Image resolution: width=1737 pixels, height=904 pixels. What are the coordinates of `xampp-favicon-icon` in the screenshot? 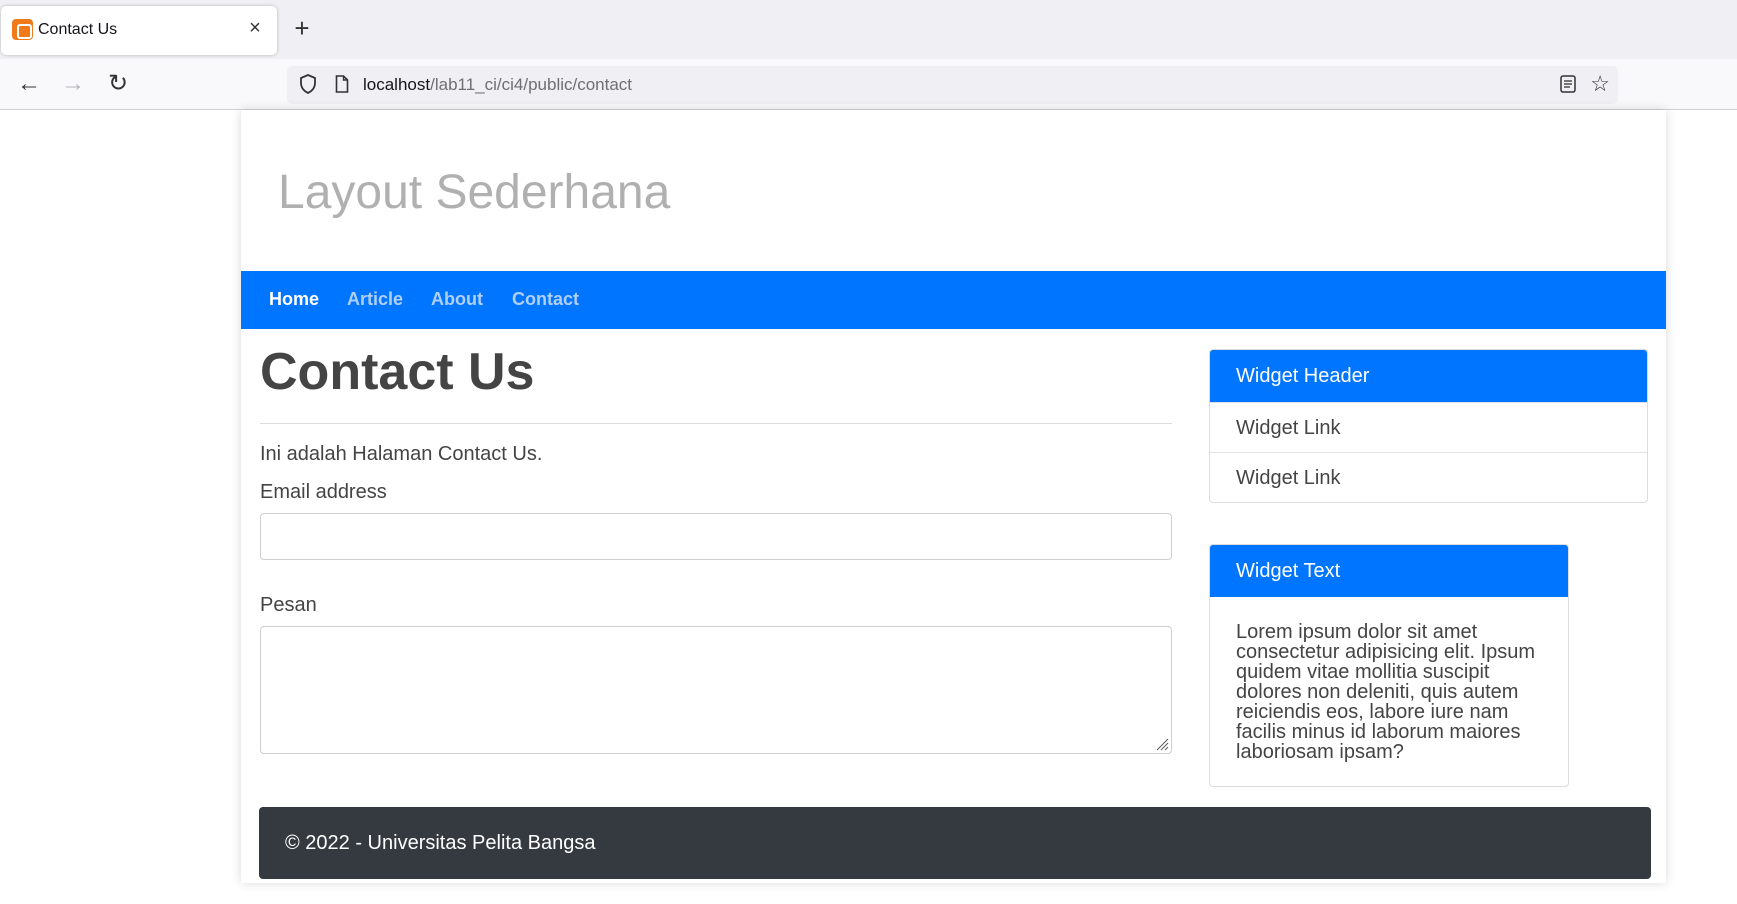 It's located at (22, 29).